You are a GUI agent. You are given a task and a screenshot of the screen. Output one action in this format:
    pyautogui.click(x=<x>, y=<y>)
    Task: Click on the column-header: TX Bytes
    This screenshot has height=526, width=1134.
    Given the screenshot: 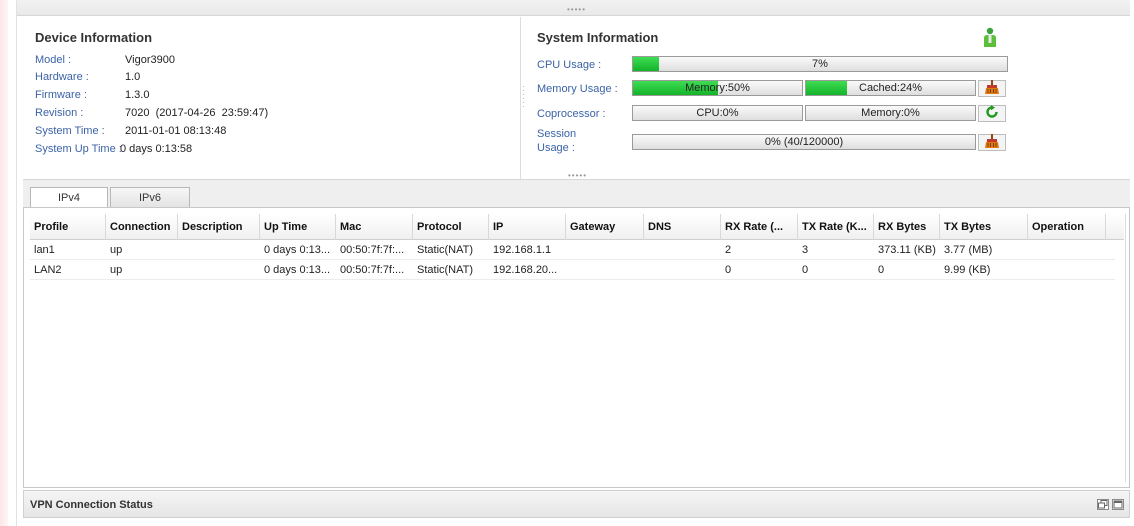 What is the action you would take?
    pyautogui.click(x=984, y=227)
    